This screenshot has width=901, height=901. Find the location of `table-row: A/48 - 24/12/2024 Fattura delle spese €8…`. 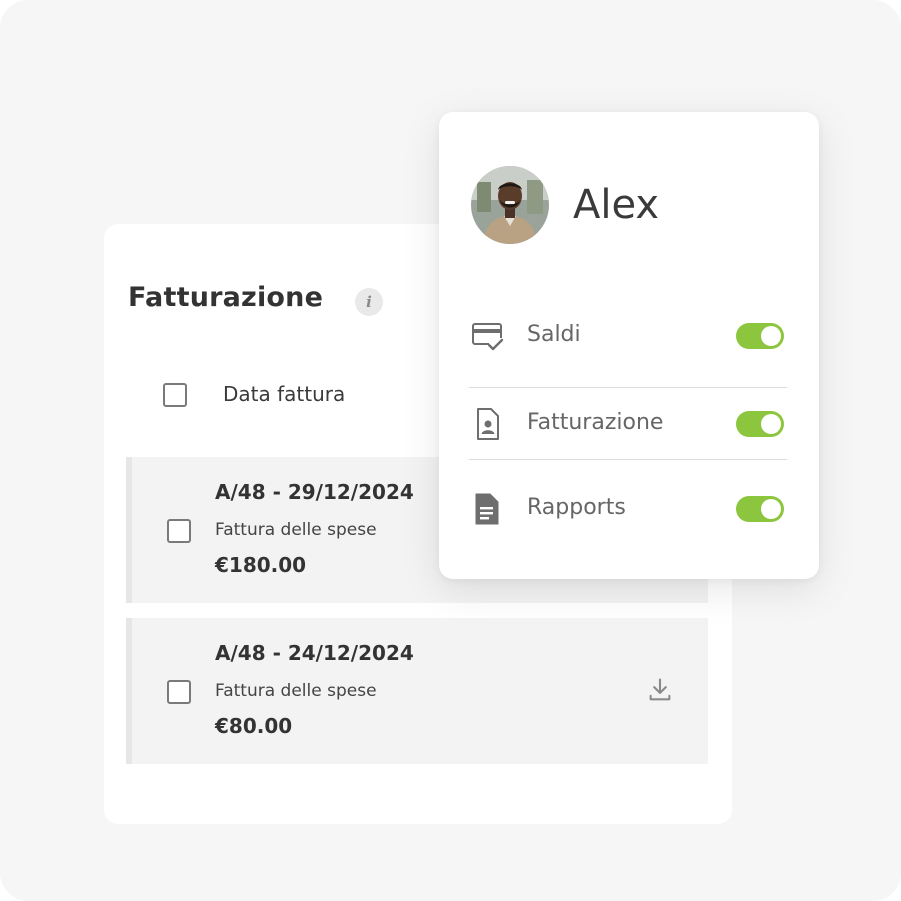

table-row: A/48 - 24/12/2024 Fattura delle spese €8… is located at coordinates (417, 691).